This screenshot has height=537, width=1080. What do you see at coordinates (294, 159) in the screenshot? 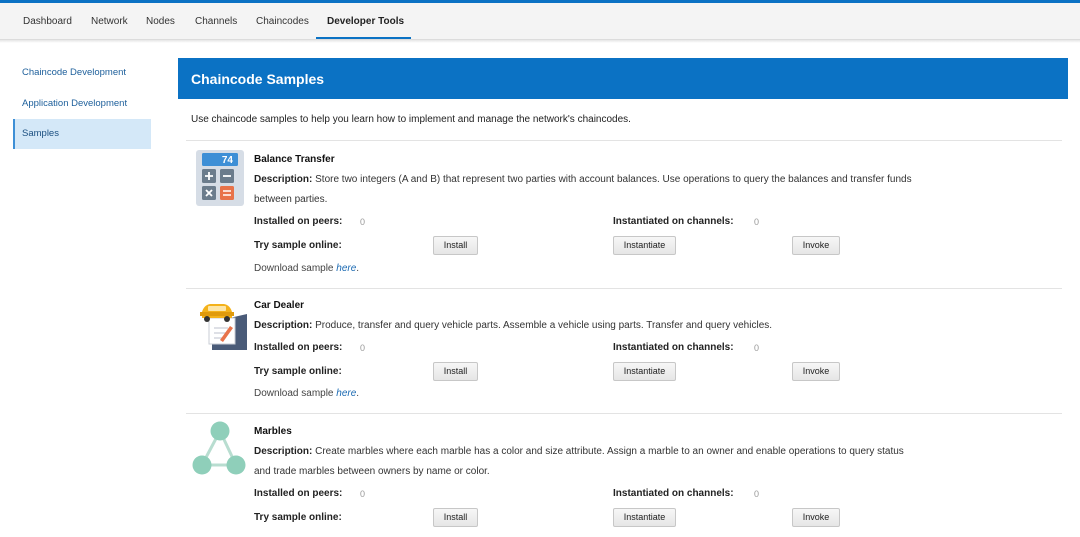
I see `sample-title: Balance Transfer` at bounding box center [294, 159].